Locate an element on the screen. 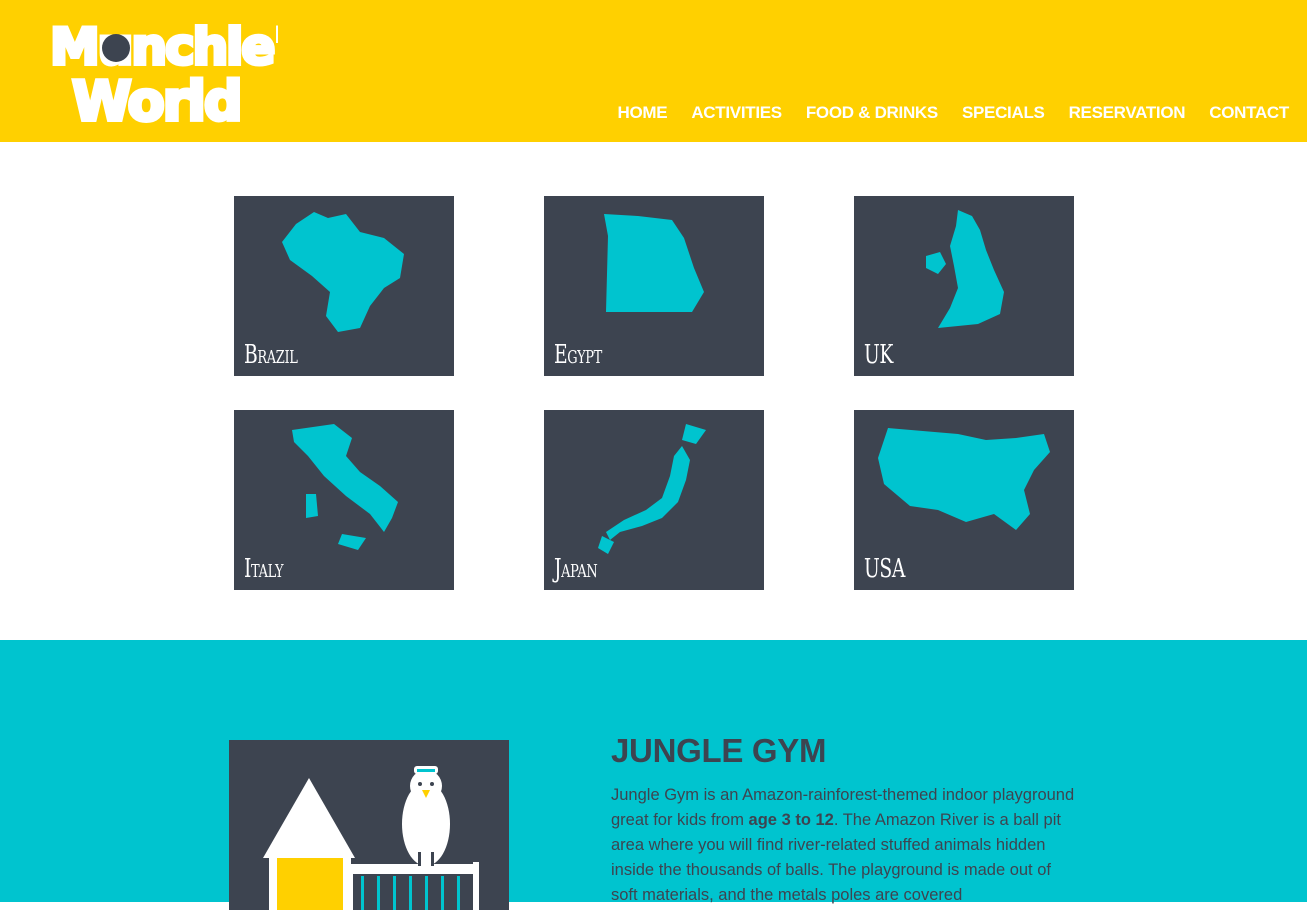 The height and width of the screenshot is (910, 1307). country-tile-usa: USA is located at coordinates (964, 500).